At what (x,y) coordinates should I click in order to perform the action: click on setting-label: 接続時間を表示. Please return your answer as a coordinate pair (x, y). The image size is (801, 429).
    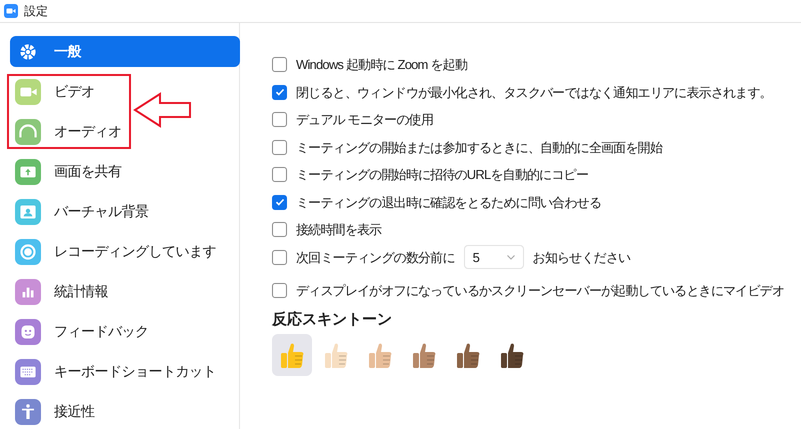
    Looking at the image, I should click on (339, 230).